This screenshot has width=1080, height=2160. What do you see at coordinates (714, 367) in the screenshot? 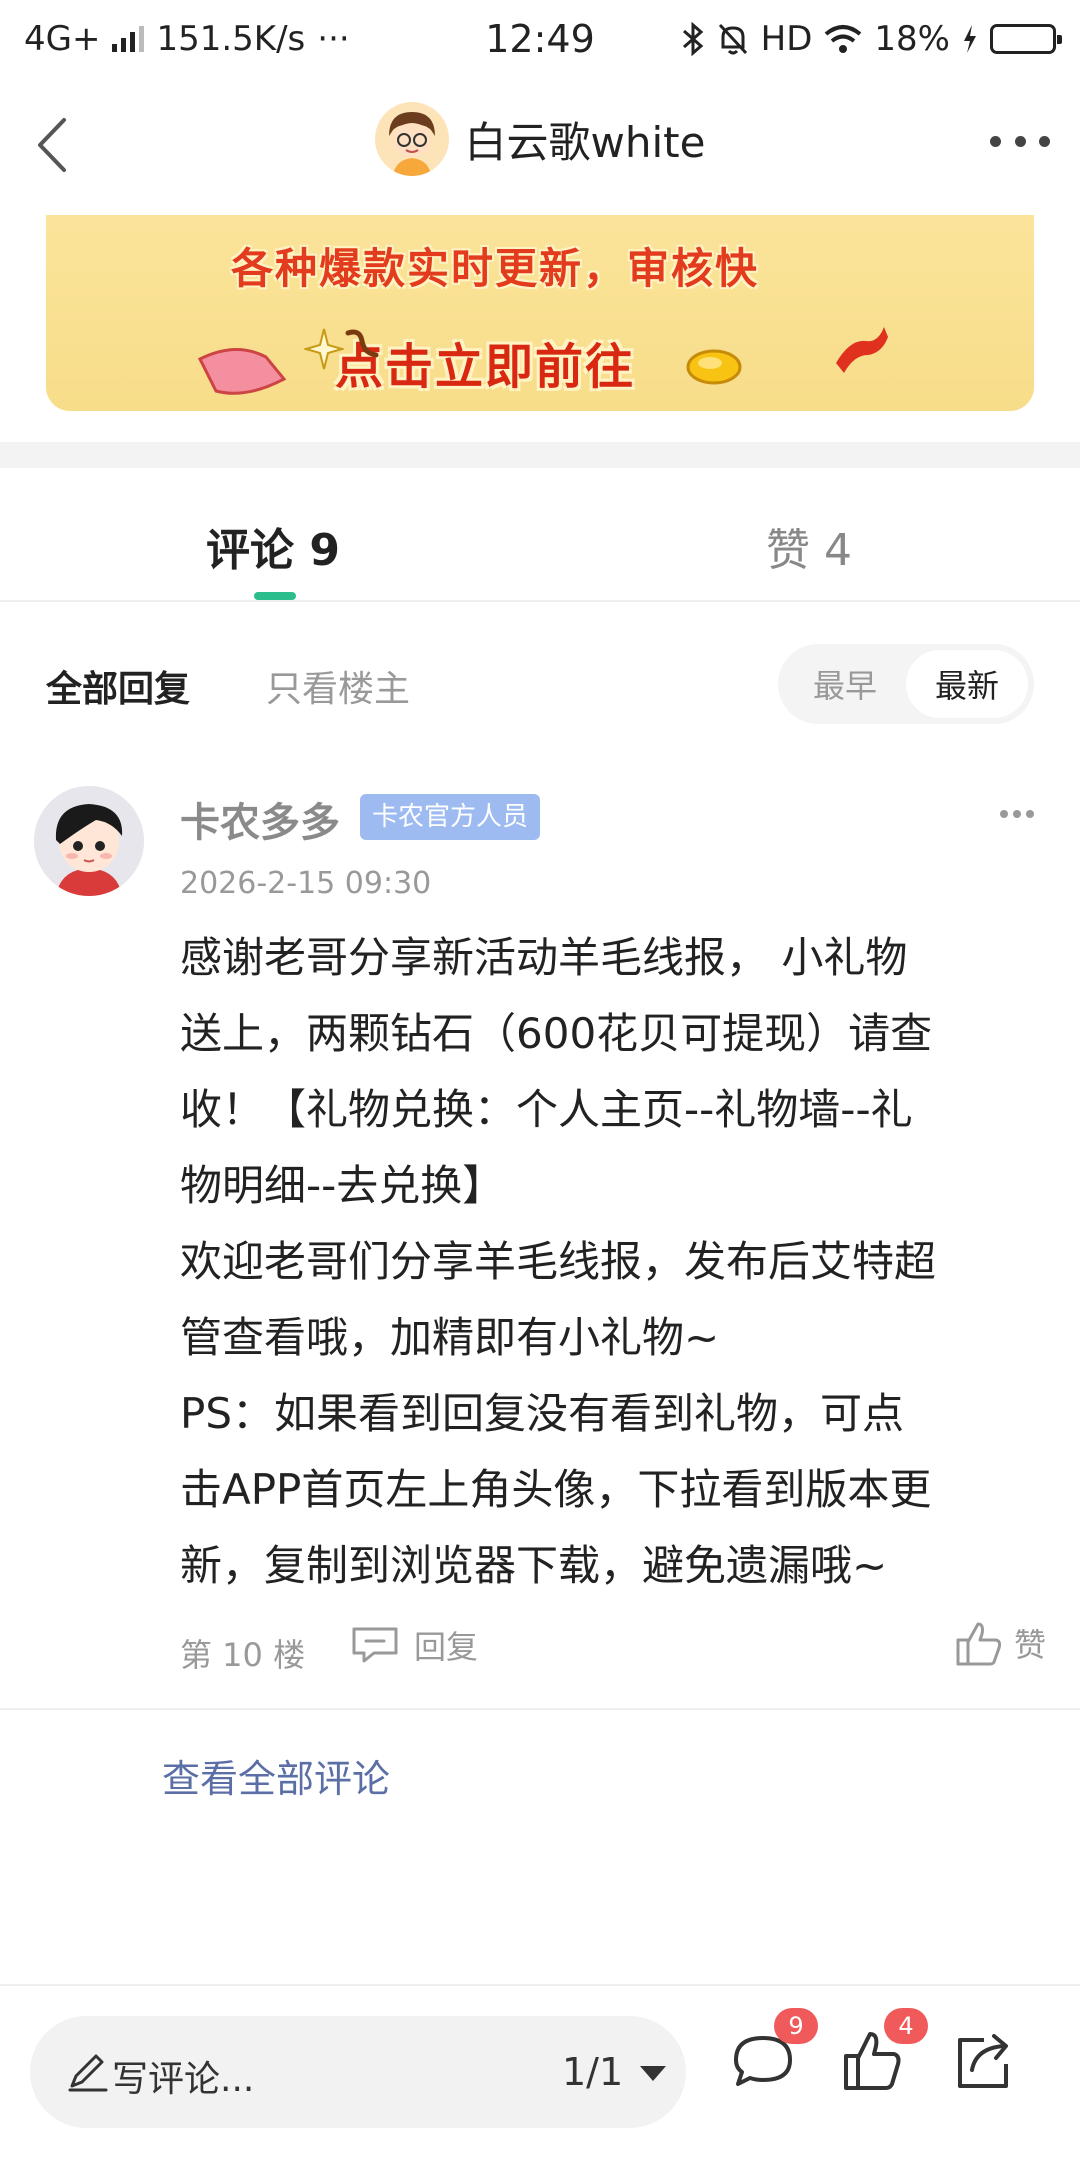
I see `coin-icon` at bounding box center [714, 367].